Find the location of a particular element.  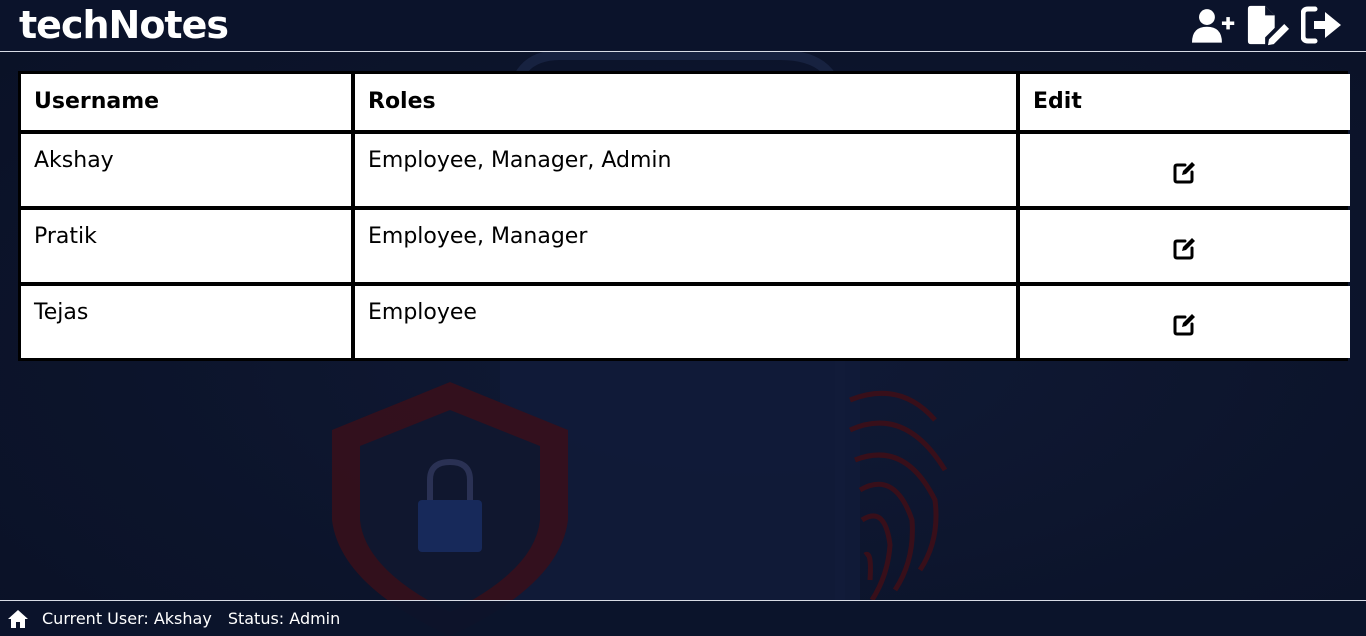

username-cell: Pratik is located at coordinates (186, 246).